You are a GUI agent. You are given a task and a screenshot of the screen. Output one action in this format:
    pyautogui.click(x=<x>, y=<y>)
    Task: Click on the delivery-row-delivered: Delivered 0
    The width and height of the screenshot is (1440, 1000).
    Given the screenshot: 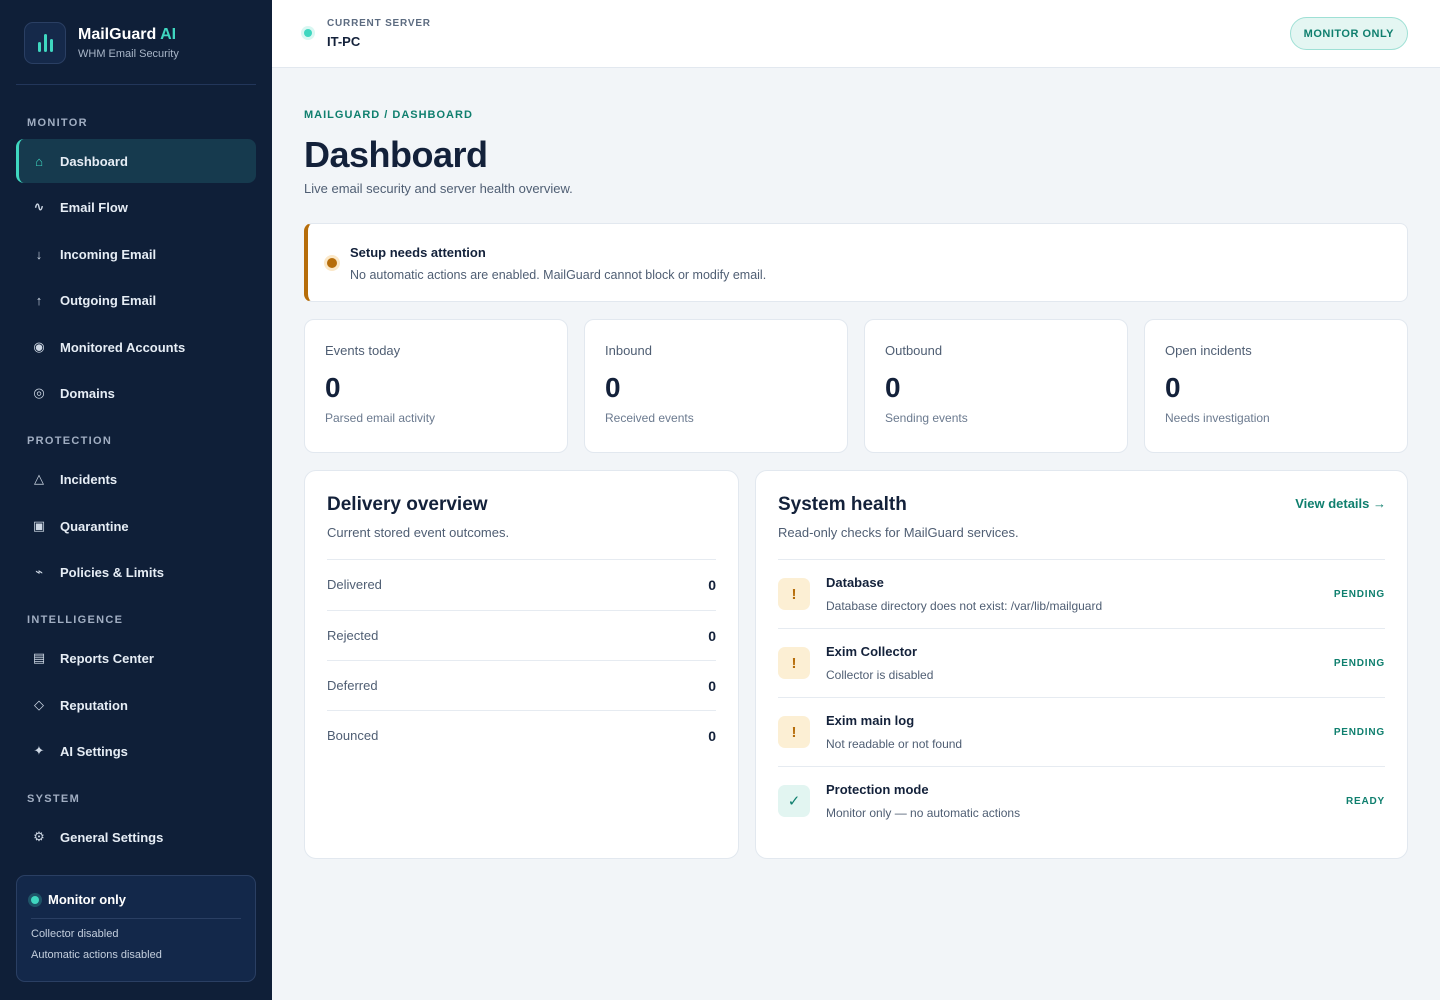 What is the action you would take?
    pyautogui.click(x=521, y=584)
    